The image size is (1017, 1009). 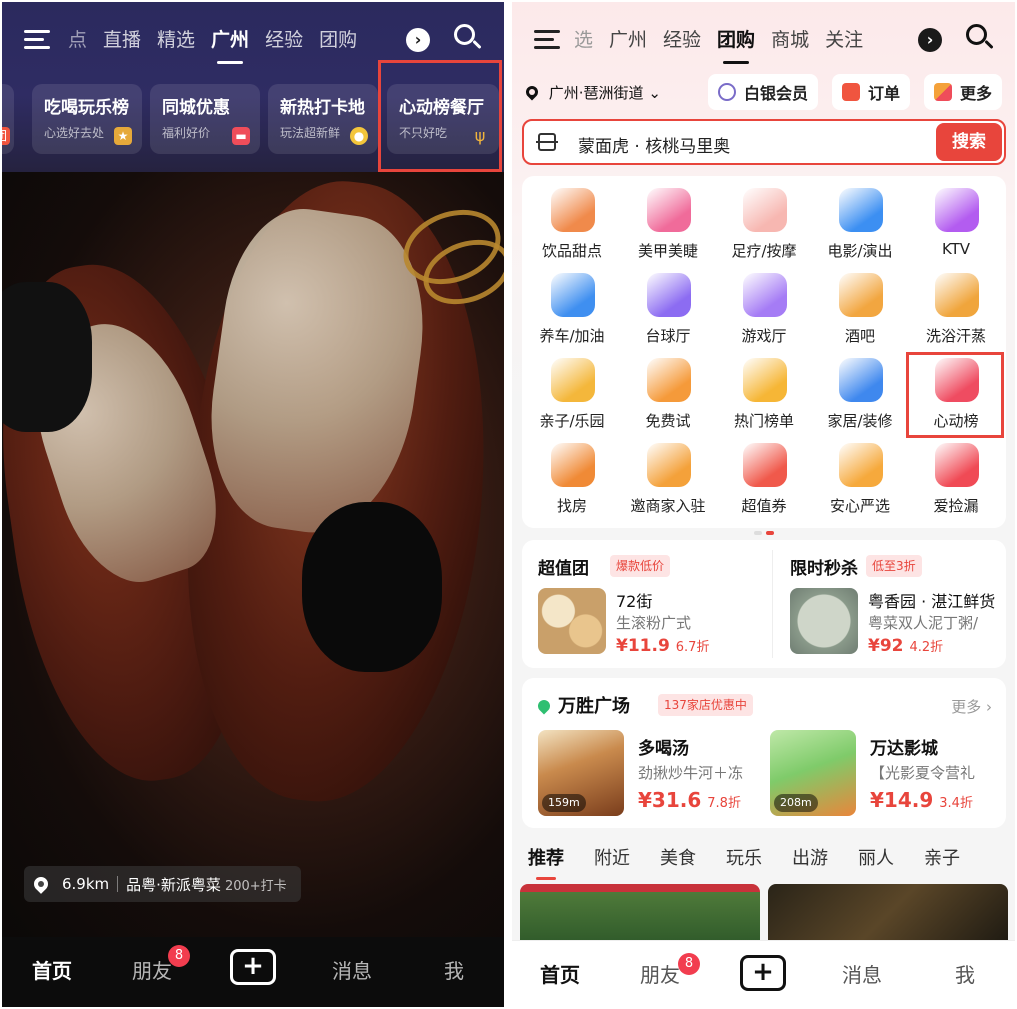 I want to click on card-partial: 团, so click(x=8, y=119).